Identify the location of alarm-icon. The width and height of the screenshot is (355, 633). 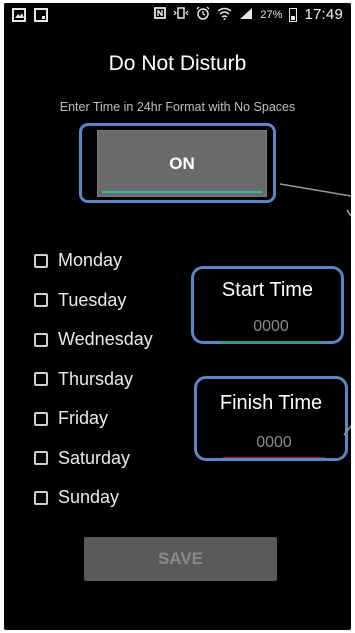
(203, 14).